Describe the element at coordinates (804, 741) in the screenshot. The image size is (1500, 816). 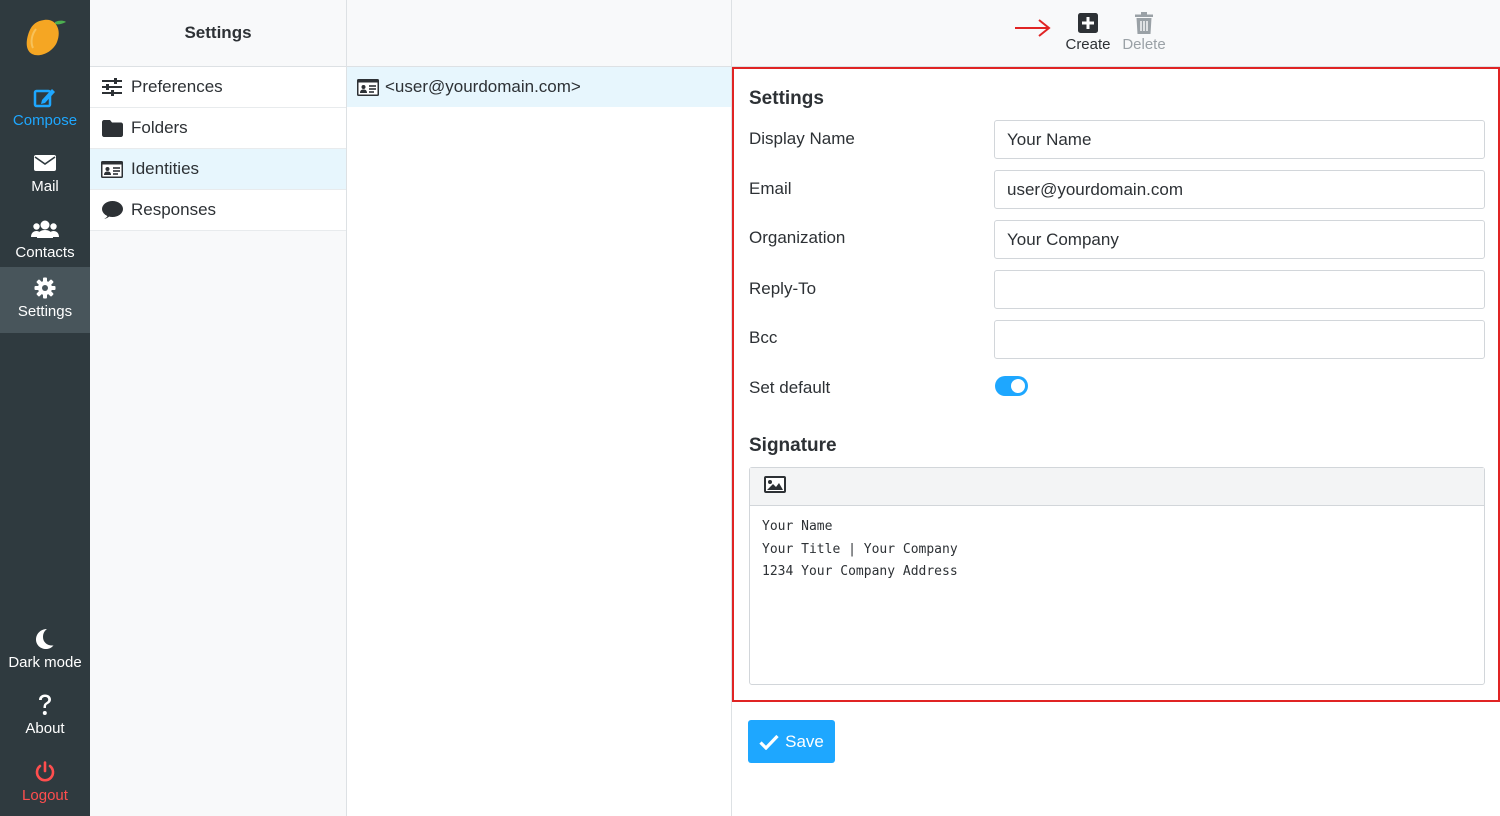
I see `save-button-label: Save` at that location.